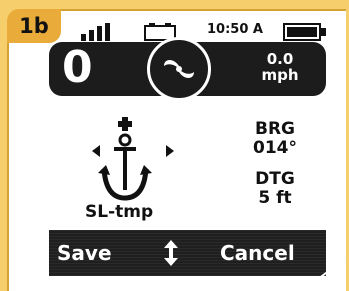 The width and height of the screenshot is (349, 291). What do you see at coordinates (126, 158) in the screenshot?
I see `anchor-icon` at bounding box center [126, 158].